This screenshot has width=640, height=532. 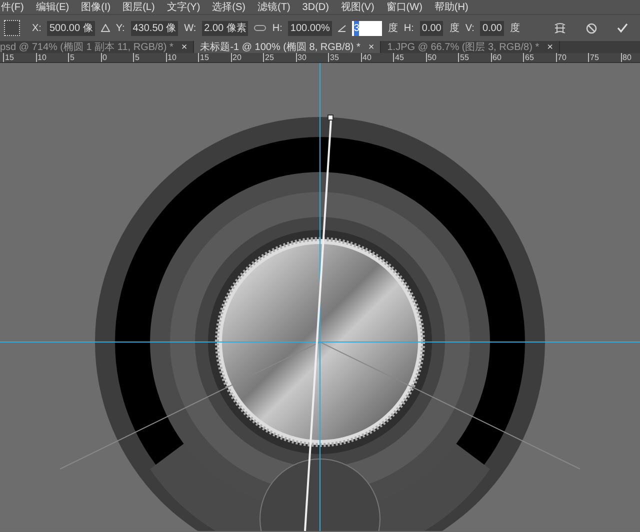 What do you see at coordinates (97, 47) in the screenshot?
I see `document-tab: psd @ 714% (椭圆 1 副本 11, RGB/8) * ×` at bounding box center [97, 47].